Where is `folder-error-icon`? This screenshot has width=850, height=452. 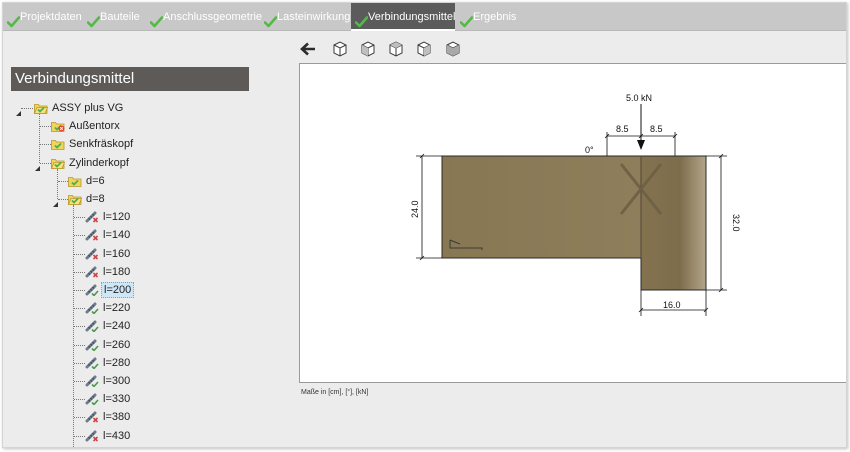 folder-error-icon is located at coordinates (58, 126).